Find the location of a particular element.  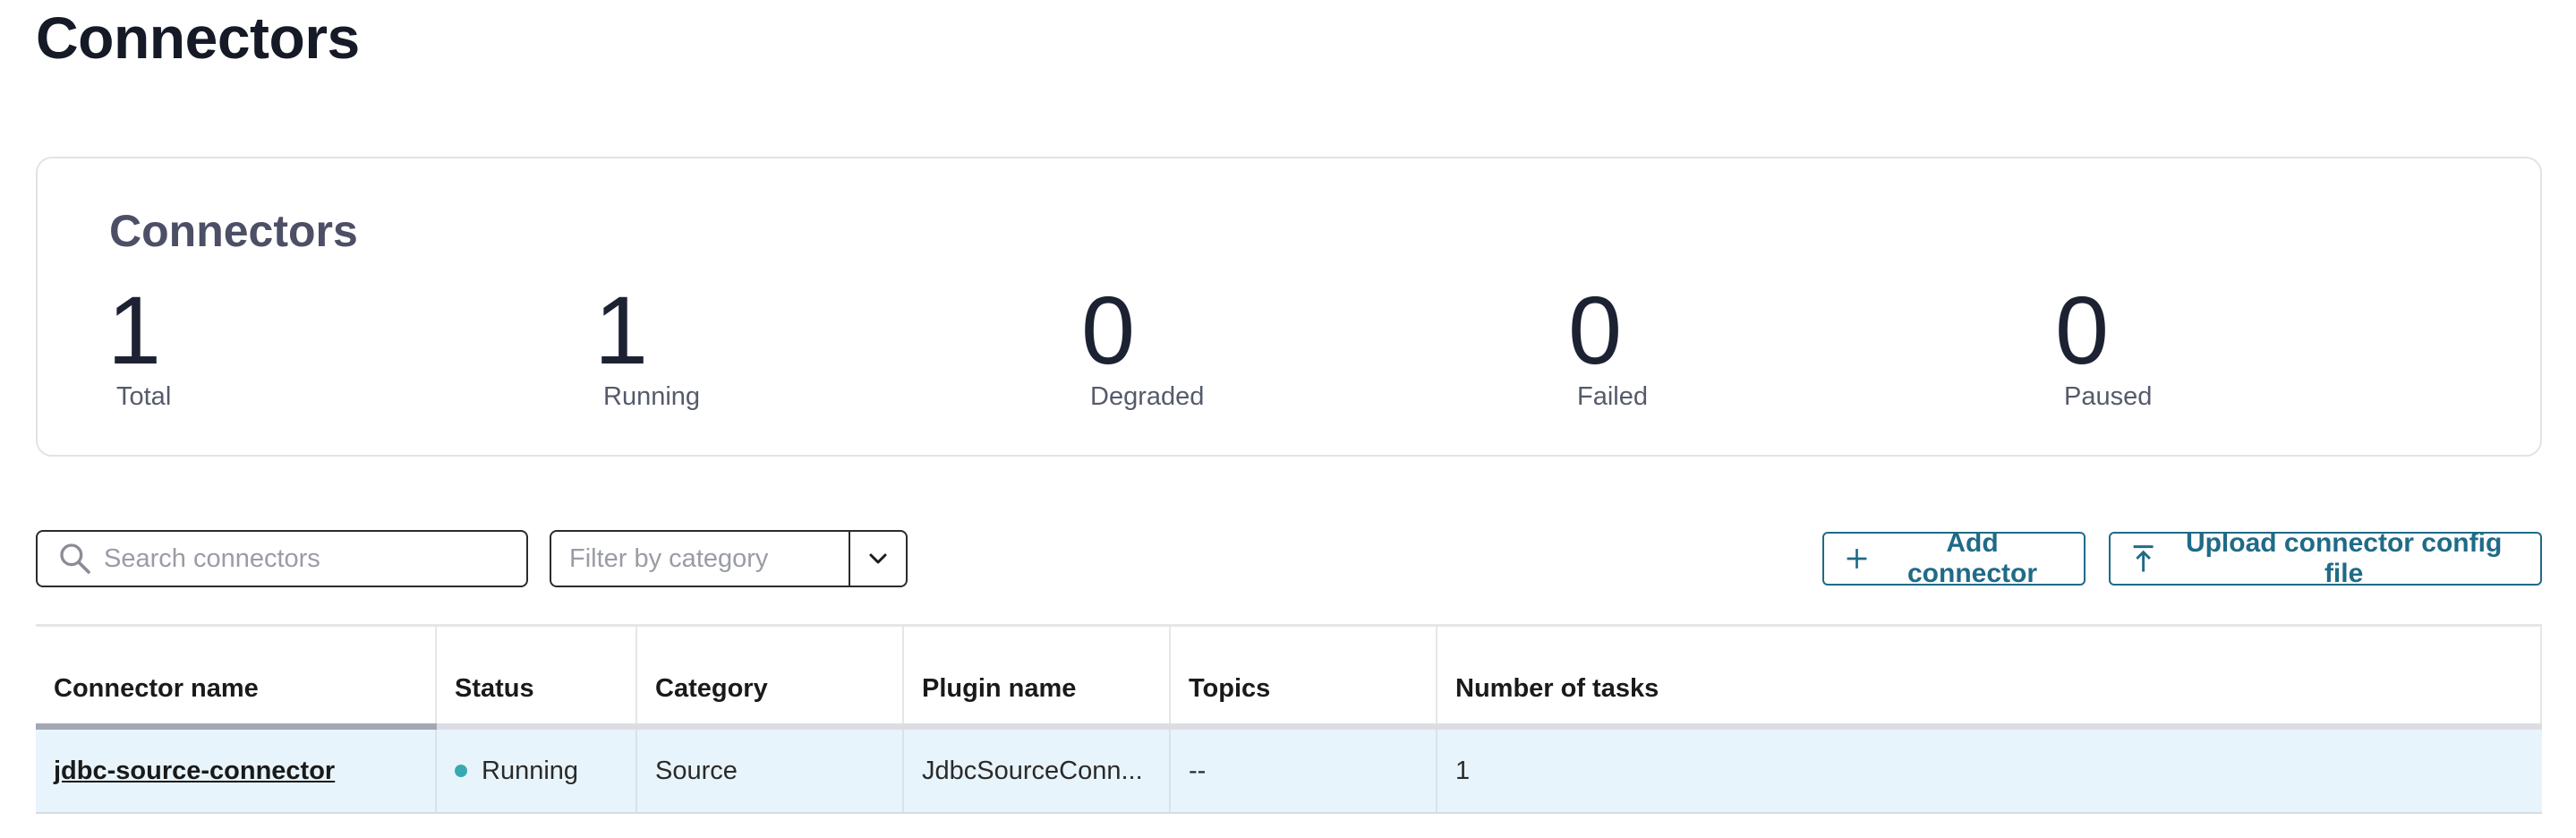

stat-total-value: 1 is located at coordinates (134, 330).